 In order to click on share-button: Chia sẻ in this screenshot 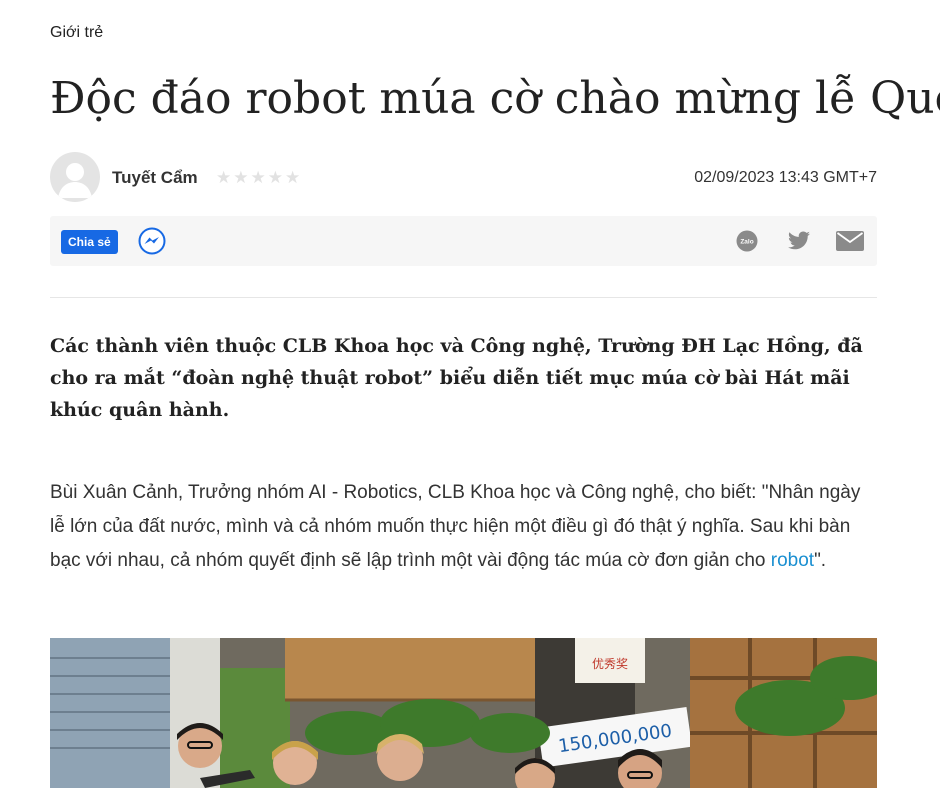, I will do `click(89, 242)`.